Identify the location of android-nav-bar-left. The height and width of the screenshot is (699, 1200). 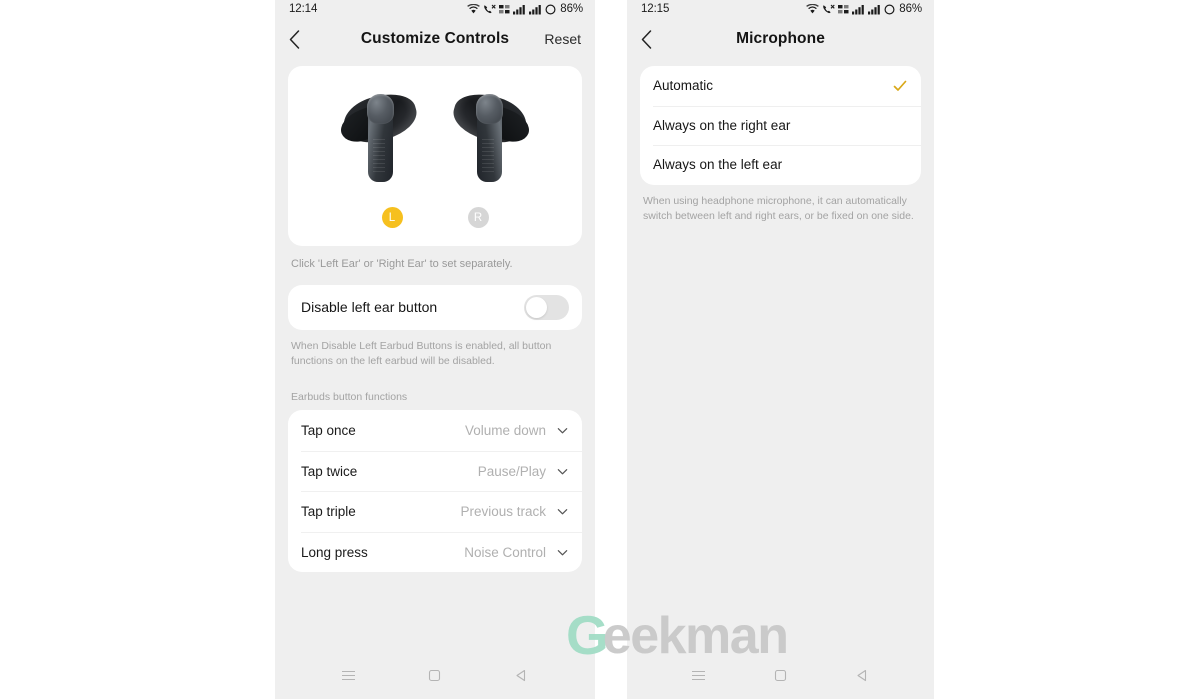
(435, 678).